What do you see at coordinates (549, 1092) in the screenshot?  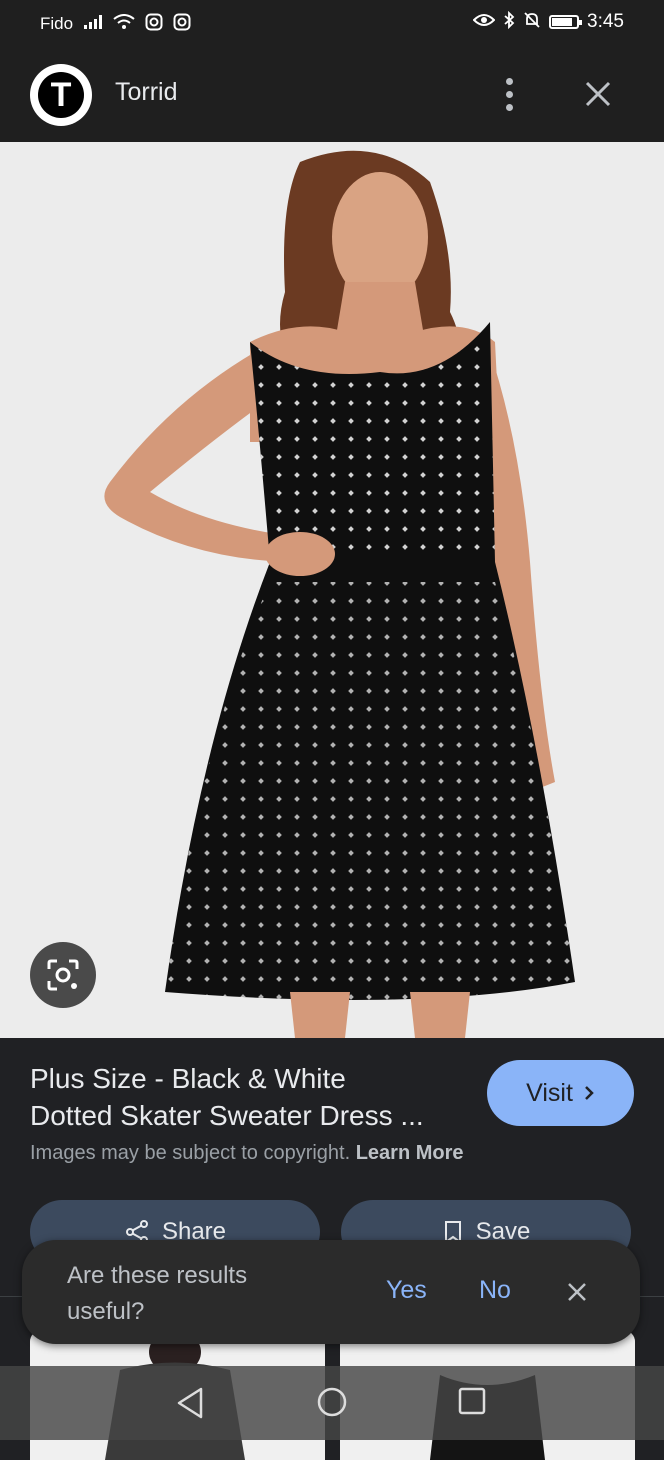 I see `visit-label: Visit` at bounding box center [549, 1092].